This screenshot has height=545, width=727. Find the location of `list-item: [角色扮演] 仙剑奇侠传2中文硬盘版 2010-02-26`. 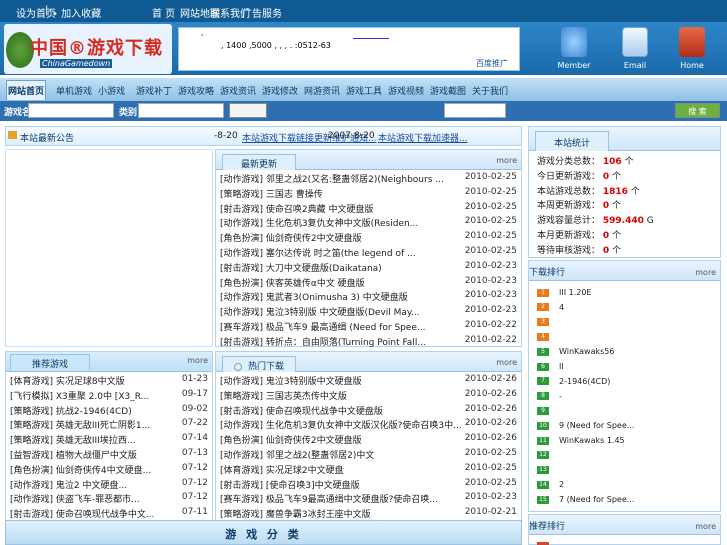

list-item: [角色扮演] 仙剑奇侠传2中文硬盘版 2010-02-26 is located at coordinates (368, 438).